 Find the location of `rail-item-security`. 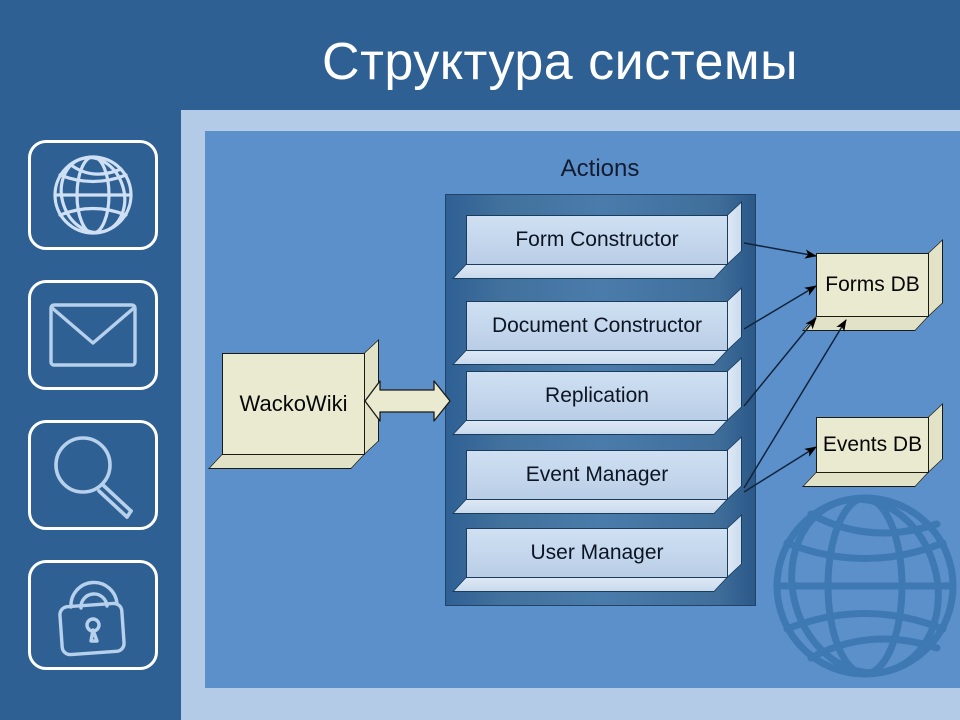

rail-item-security is located at coordinates (93, 615).